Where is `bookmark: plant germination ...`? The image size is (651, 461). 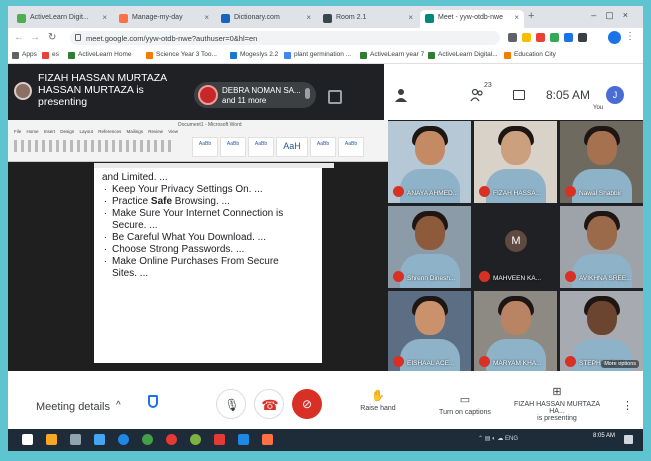 bookmark: plant germination ... is located at coordinates (318, 55).